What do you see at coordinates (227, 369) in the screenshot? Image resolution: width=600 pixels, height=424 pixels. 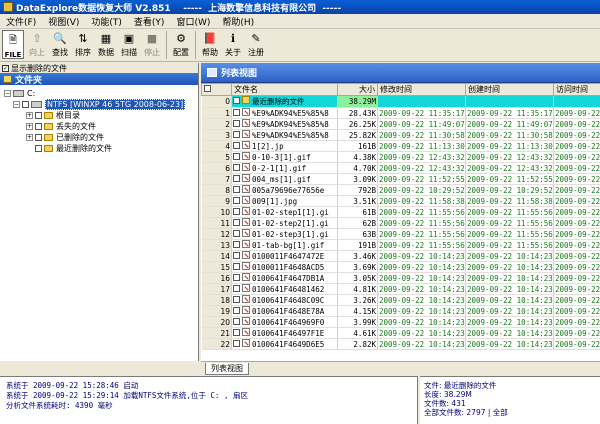 I see `tab-list-view: 列表视图` at bounding box center [227, 369].